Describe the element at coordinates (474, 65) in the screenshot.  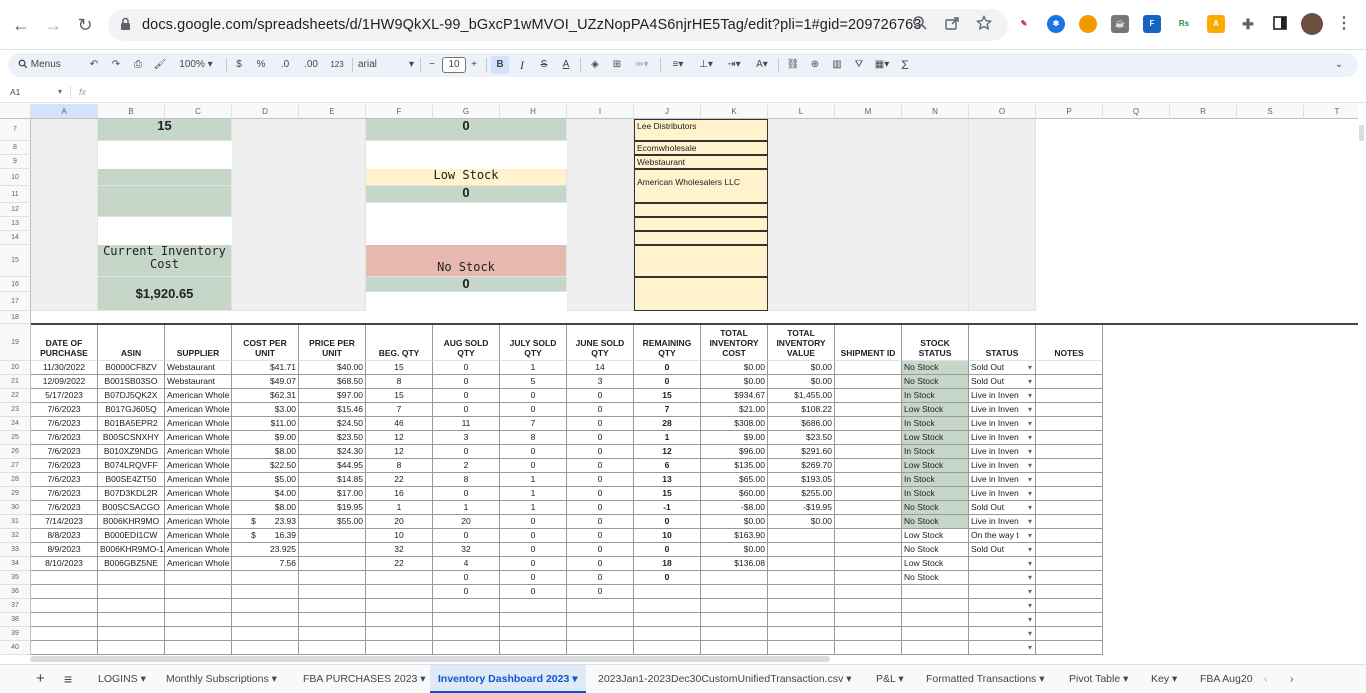
I see `font-size-increase-button: +` at that location.